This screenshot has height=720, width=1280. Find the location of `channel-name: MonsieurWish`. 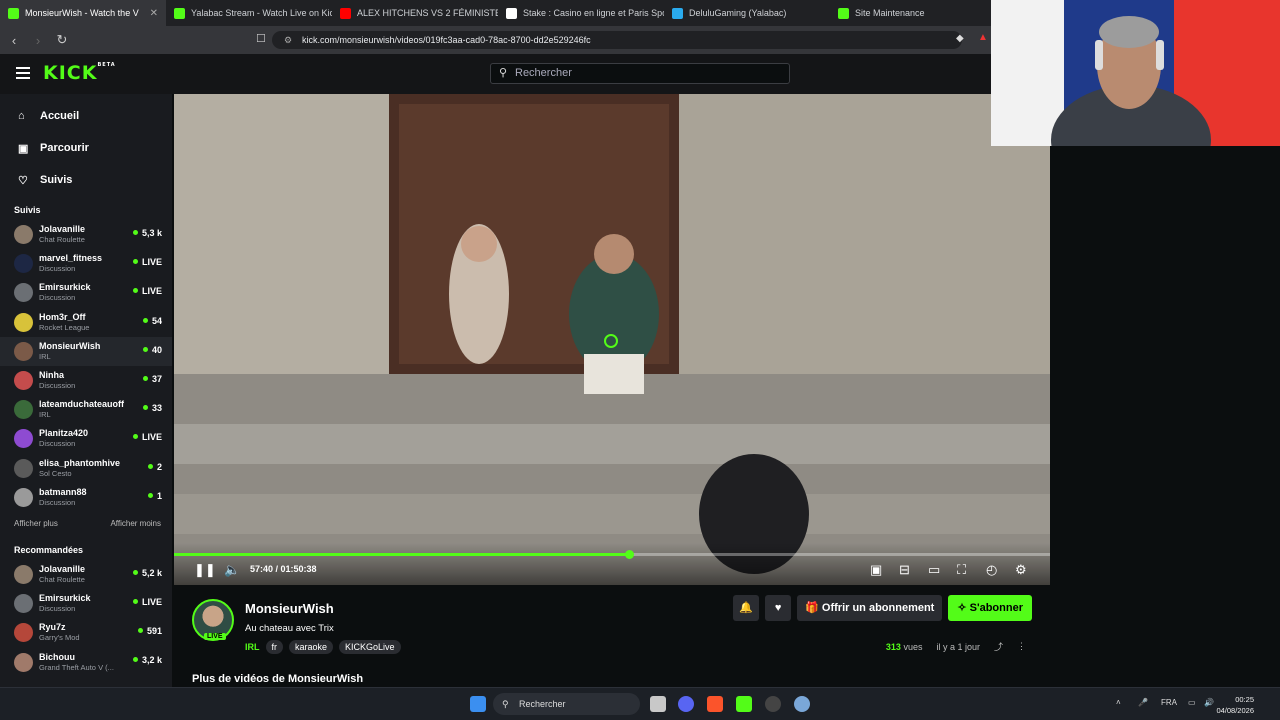

channel-name: MonsieurWish is located at coordinates (289, 608).